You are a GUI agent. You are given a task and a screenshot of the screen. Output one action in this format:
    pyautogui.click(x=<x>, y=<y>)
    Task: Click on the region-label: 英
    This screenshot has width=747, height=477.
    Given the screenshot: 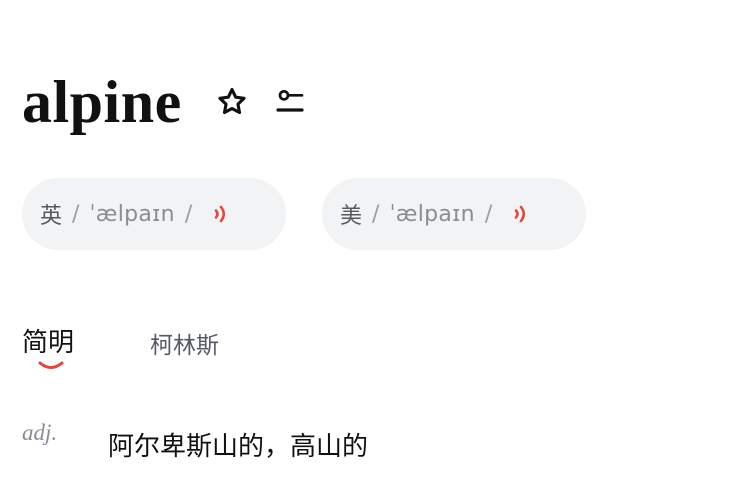 What is the action you would take?
    pyautogui.click(x=51, y=216)
    